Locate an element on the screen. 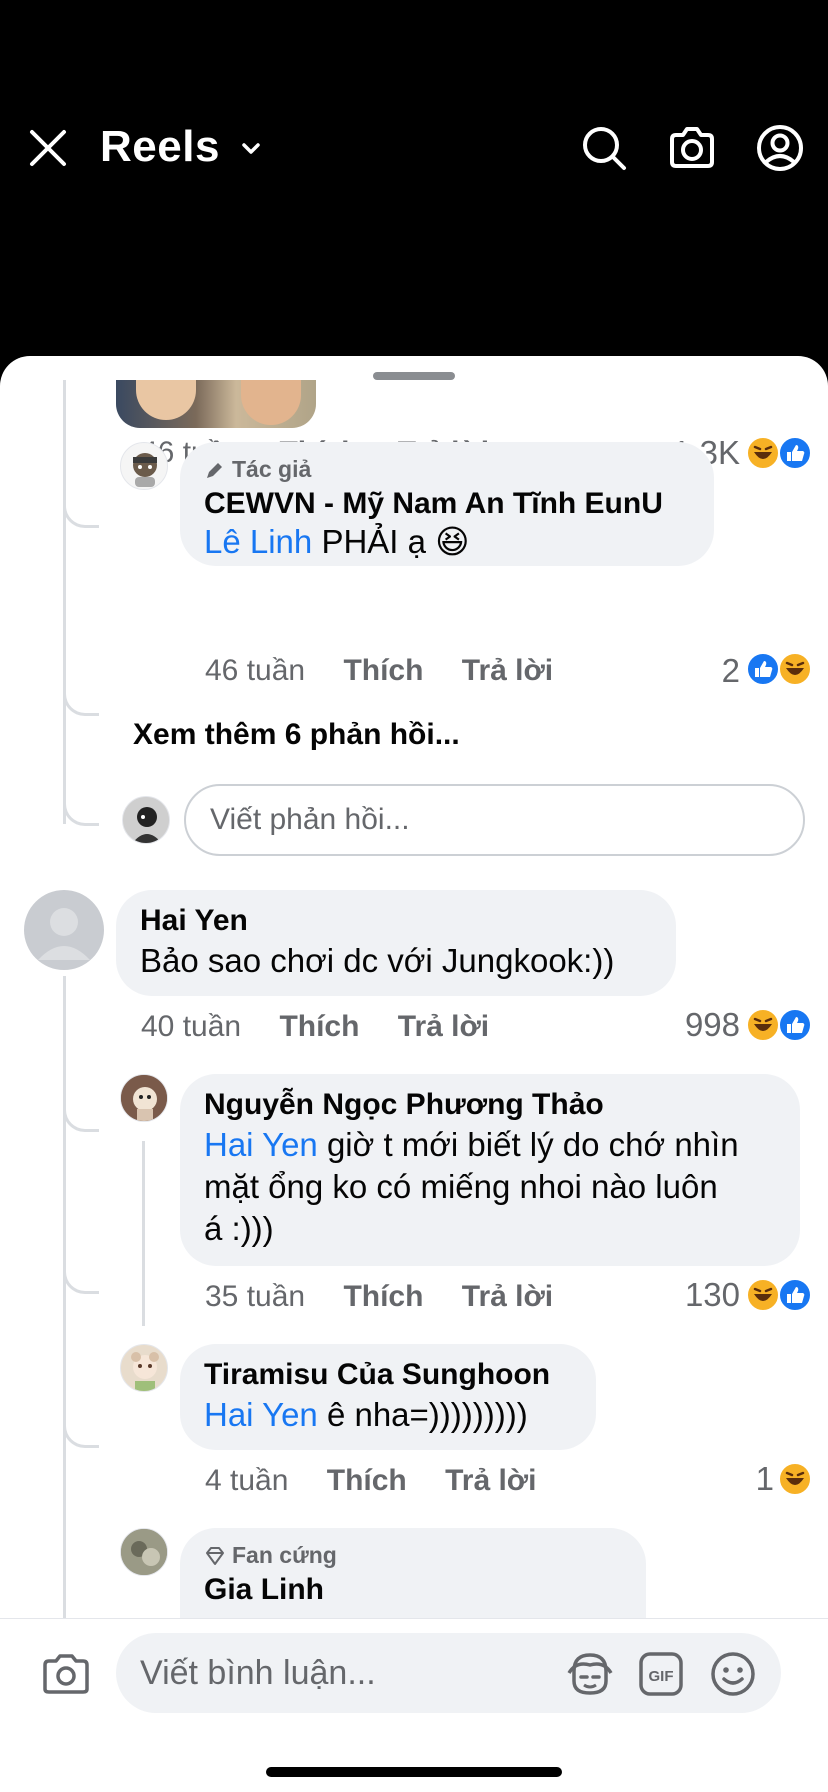 The image size is (828, 1792). comment-author: Tiramisu Của Sunghoon is located at coordinates (388, 1375).